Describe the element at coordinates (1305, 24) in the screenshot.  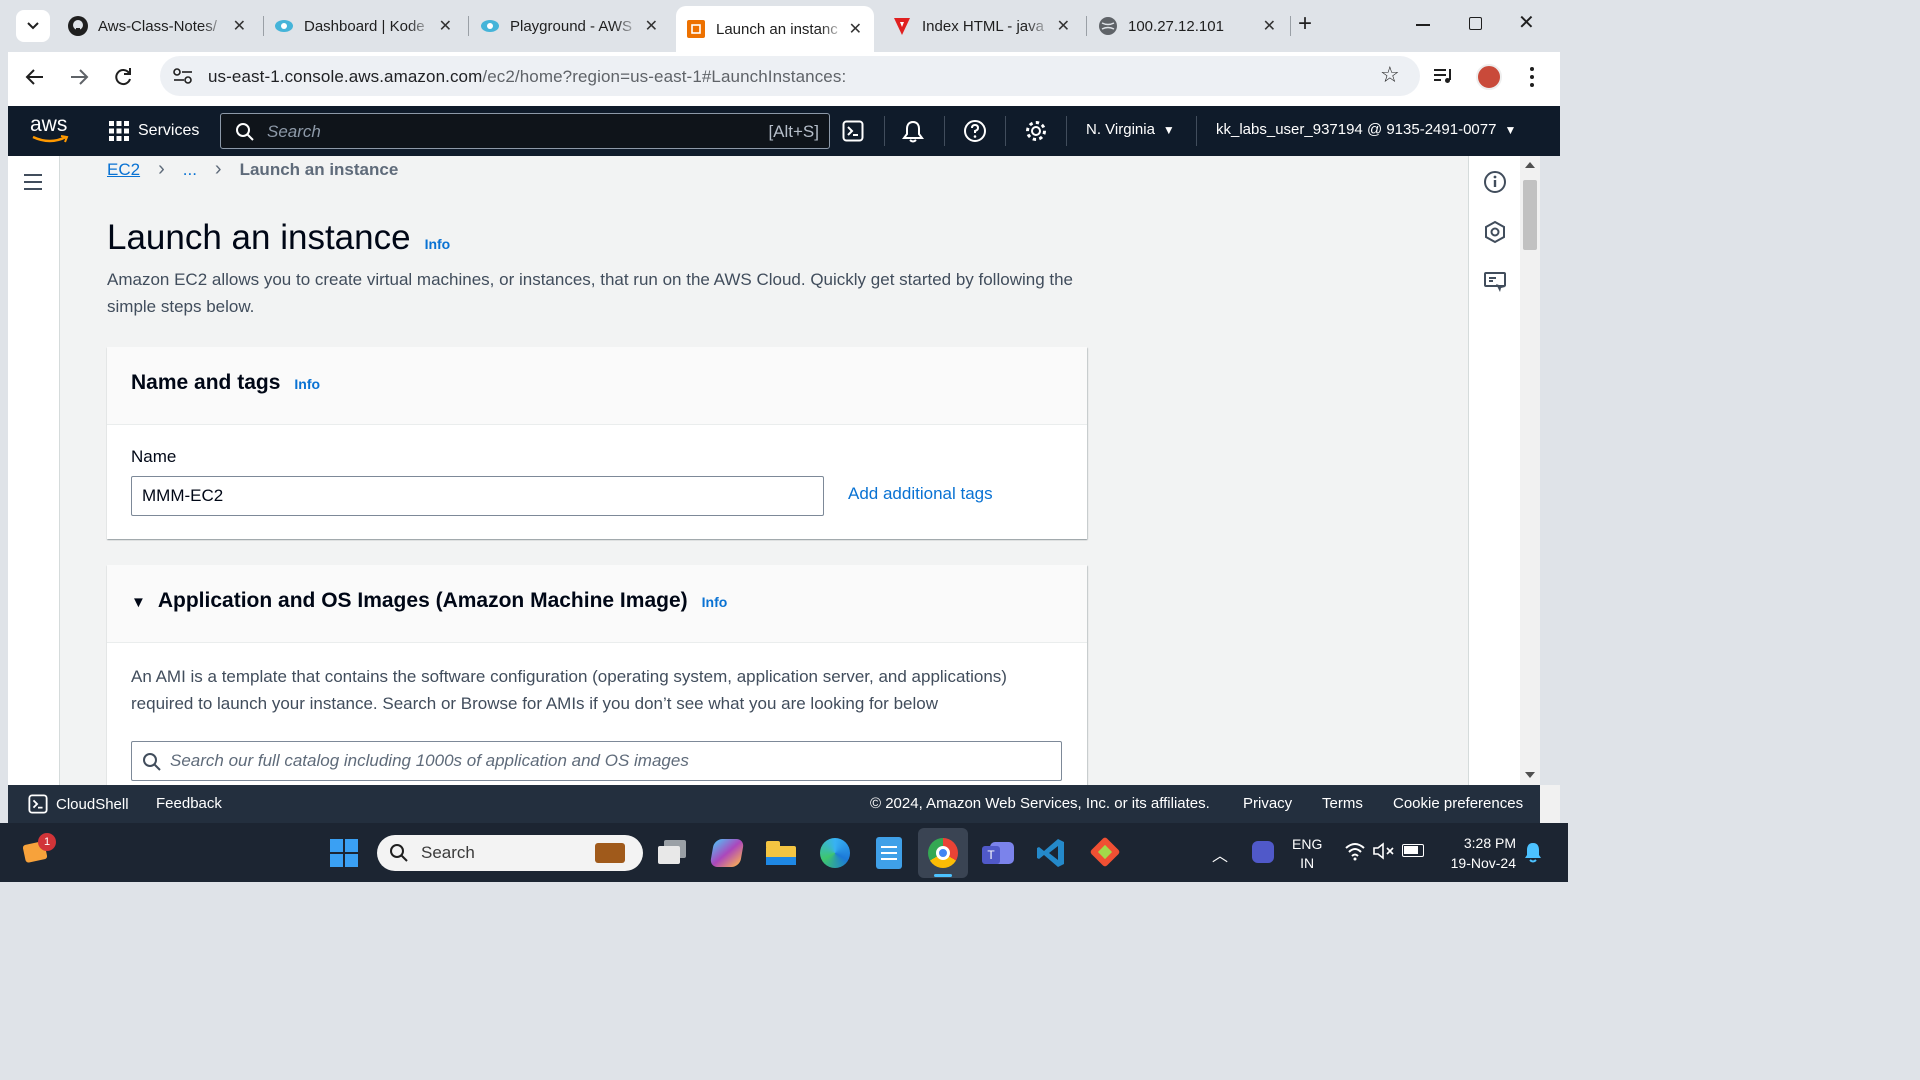
I see `new-tab-button: +` at that location.